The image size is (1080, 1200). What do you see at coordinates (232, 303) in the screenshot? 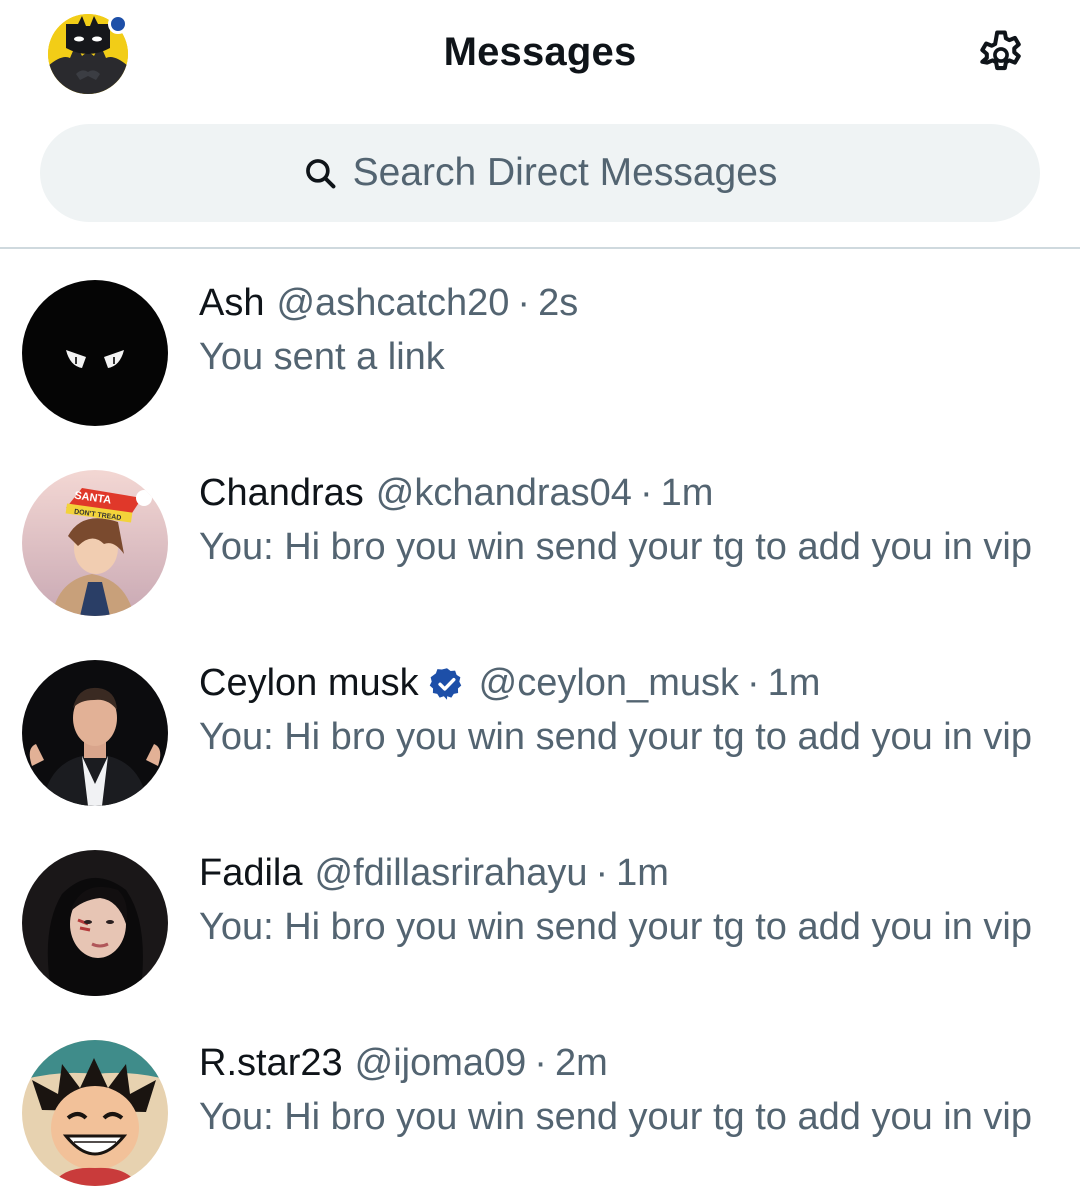
I see `conversation-name: Ash` at bounding box center [232, 303].